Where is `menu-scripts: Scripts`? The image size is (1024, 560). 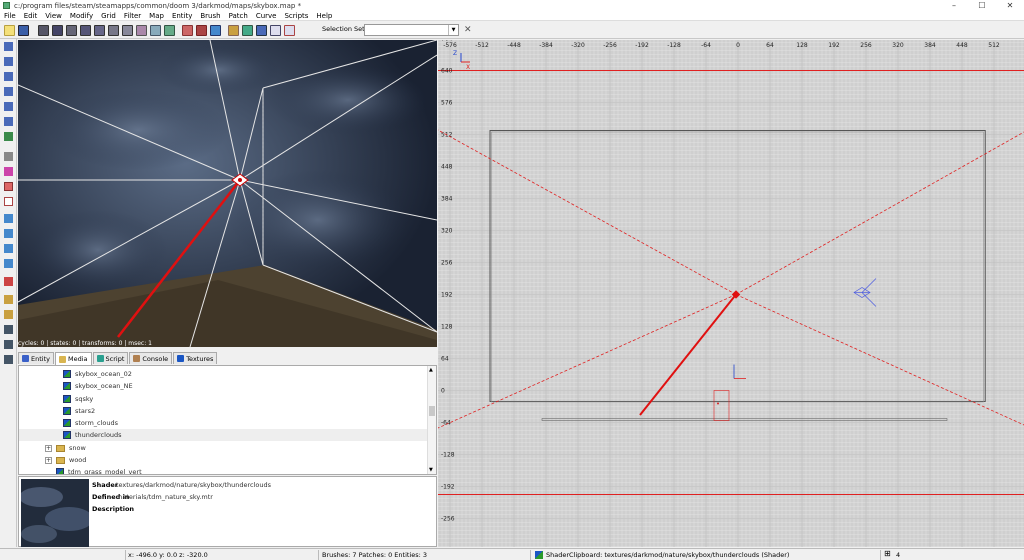 menu-scripts: Scripts is located at coordinates (296, 15).